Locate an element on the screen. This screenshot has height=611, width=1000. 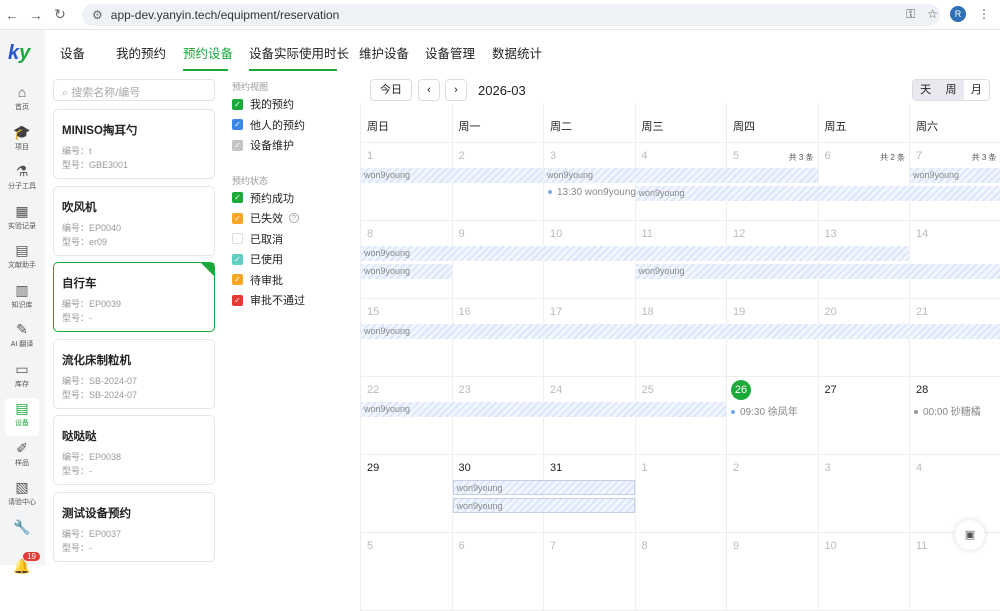
nav-item-2: ⚗分子工具 is located at coordinates (22, 180).